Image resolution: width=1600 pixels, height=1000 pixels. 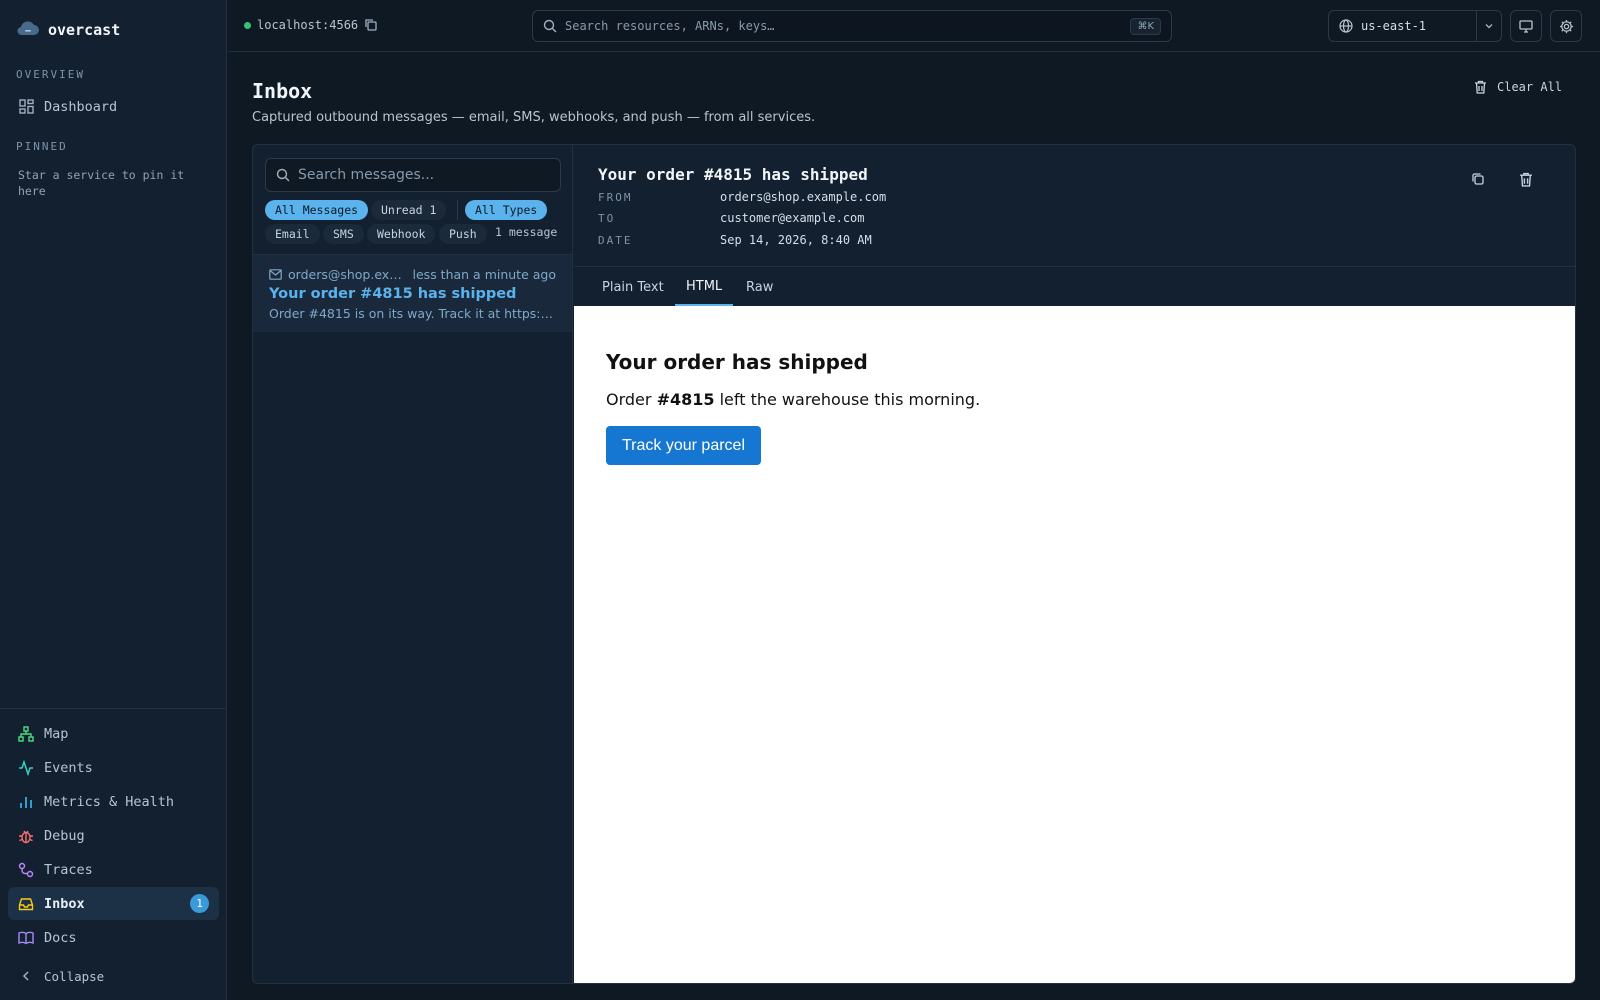 What do you see at coordinates (343, 234) in the screenshot?
I see `filter-sms: SMS` at bounding box center [343, 234].